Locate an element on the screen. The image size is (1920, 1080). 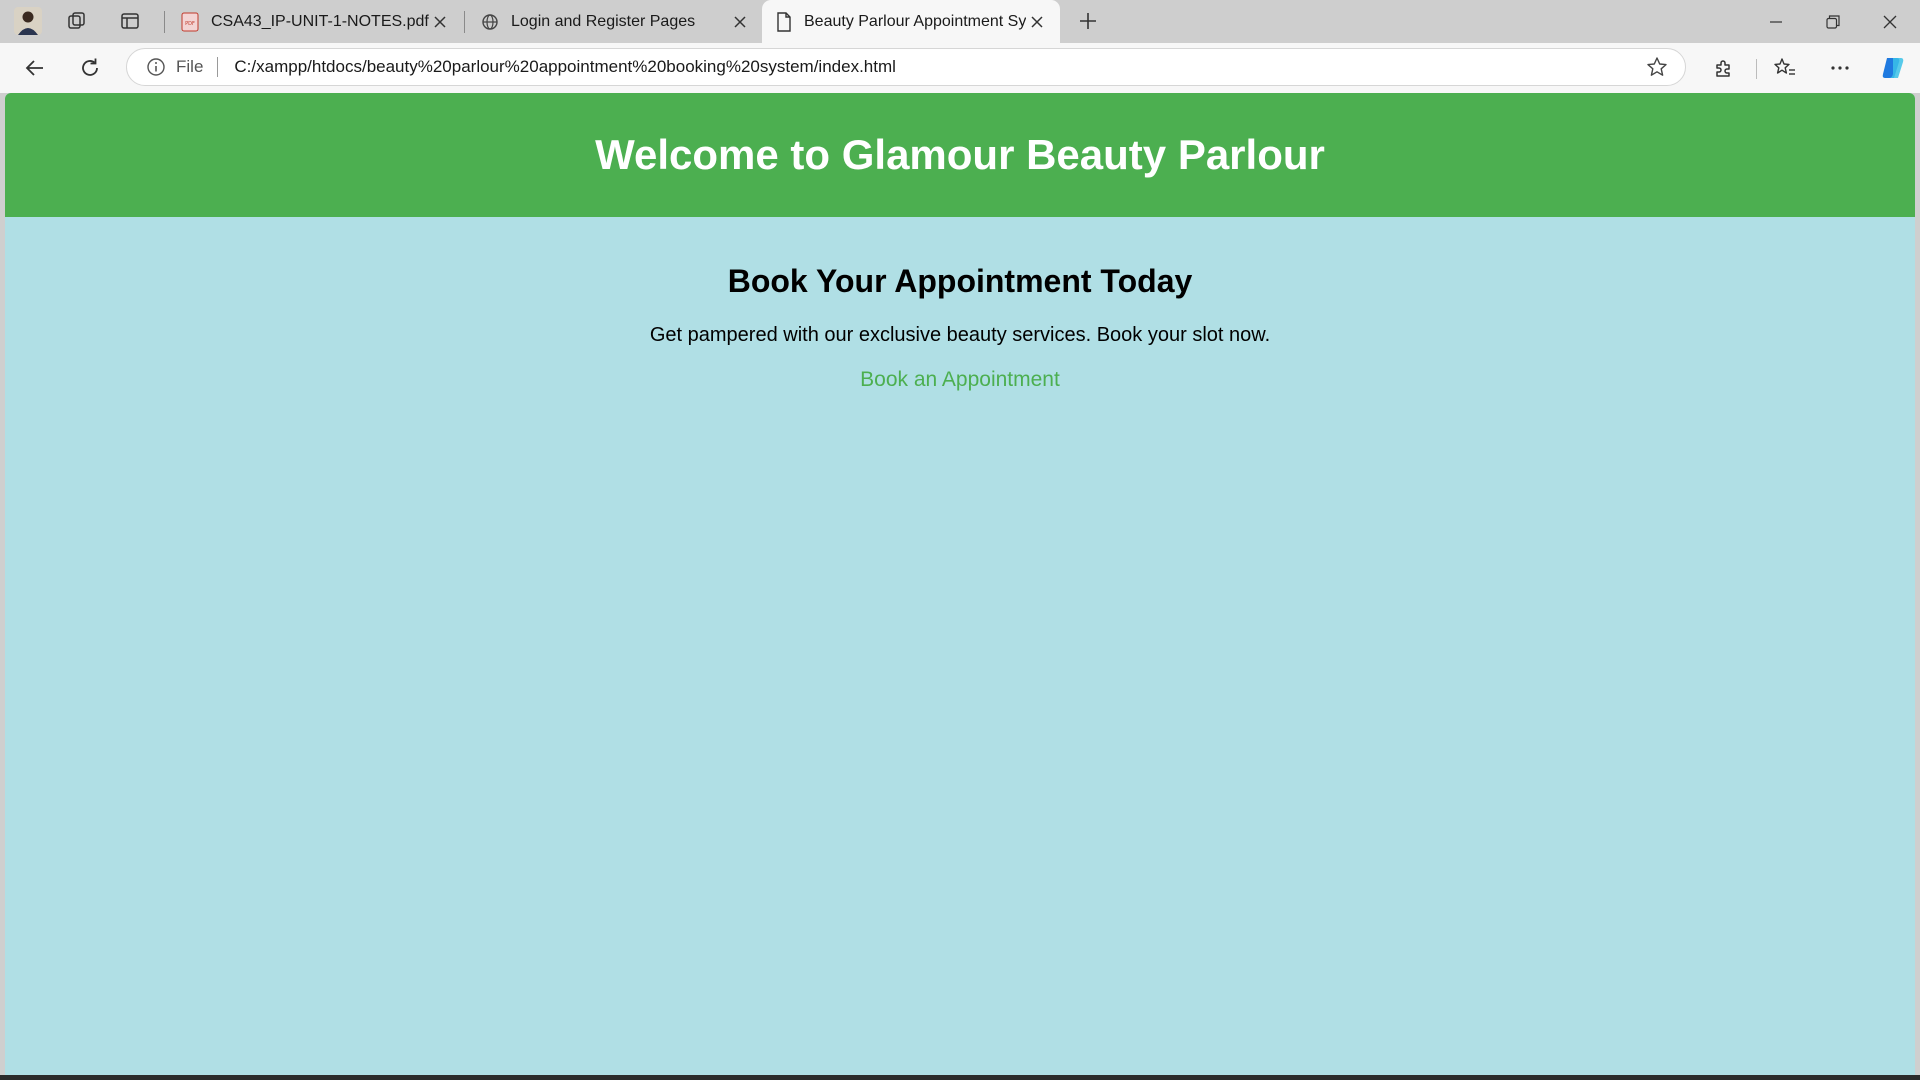
tab-actions-icon is located at coordinates (130, 21).